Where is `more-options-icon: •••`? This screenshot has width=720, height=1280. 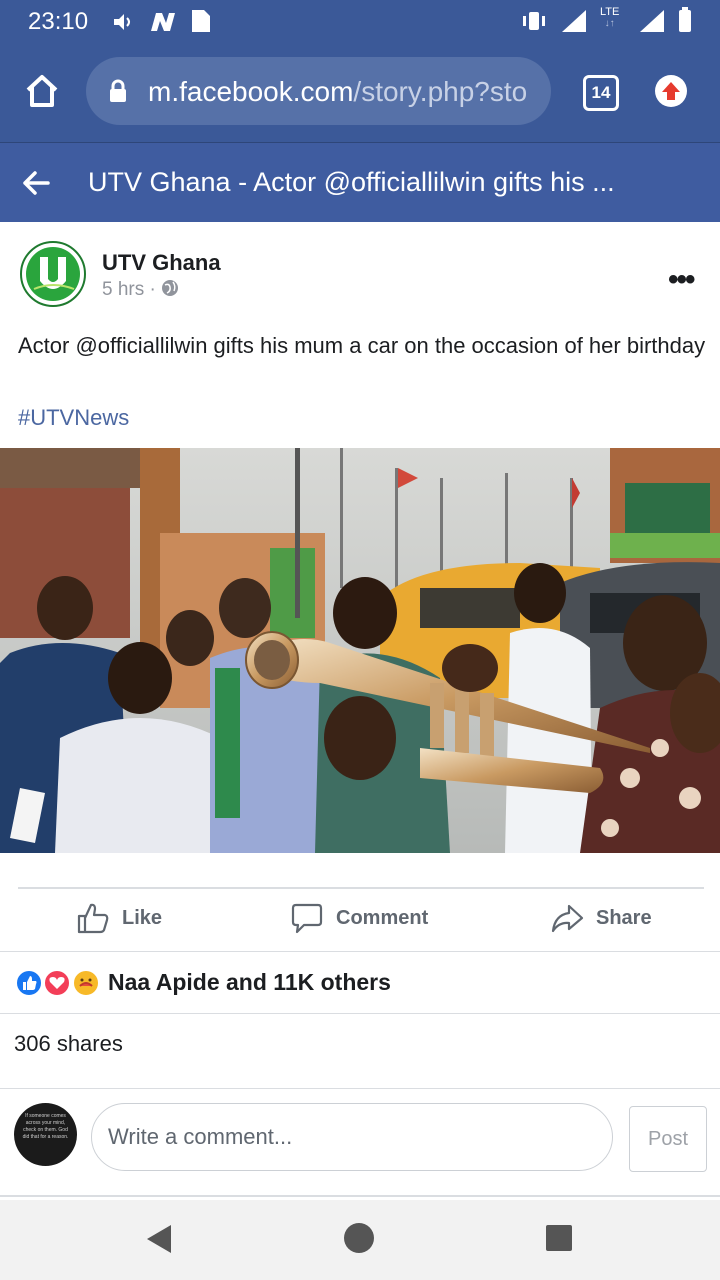 more-options-icon: ••• is located at coordinates (681, 280).